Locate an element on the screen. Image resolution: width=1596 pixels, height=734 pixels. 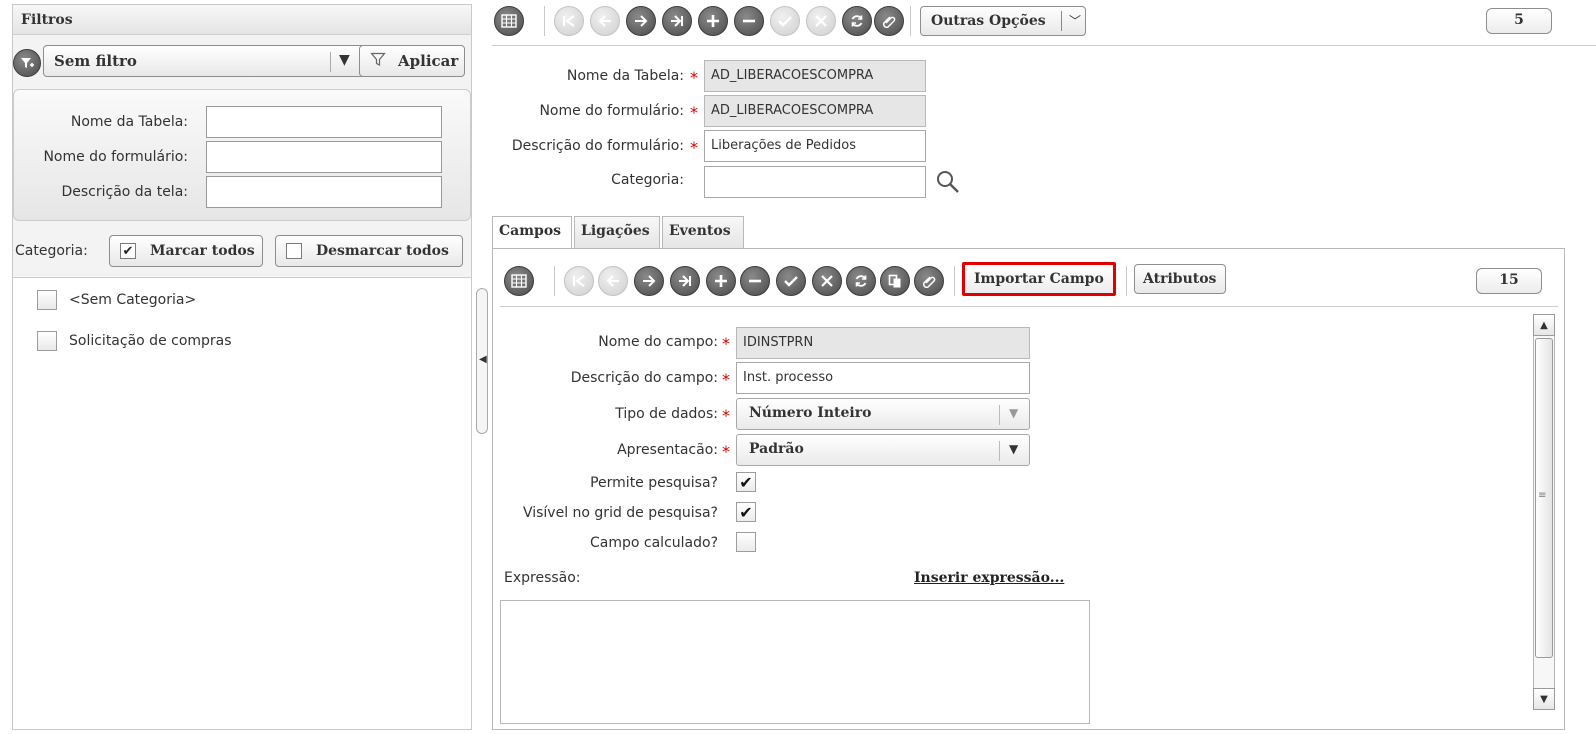
checked-box-icon: ✔ is located at coordinates (128, 251).